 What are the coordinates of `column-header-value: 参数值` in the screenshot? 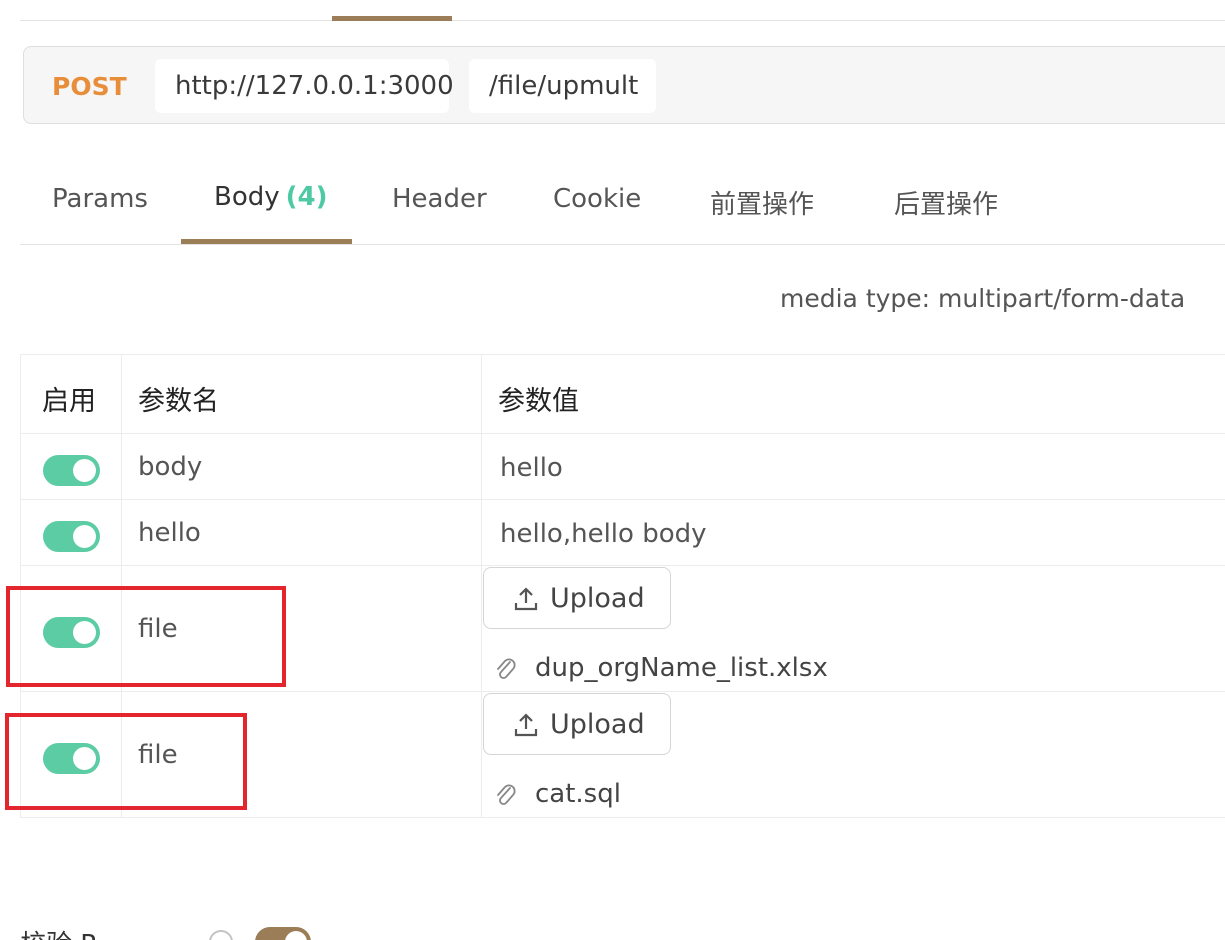 It's located at (538, 401).